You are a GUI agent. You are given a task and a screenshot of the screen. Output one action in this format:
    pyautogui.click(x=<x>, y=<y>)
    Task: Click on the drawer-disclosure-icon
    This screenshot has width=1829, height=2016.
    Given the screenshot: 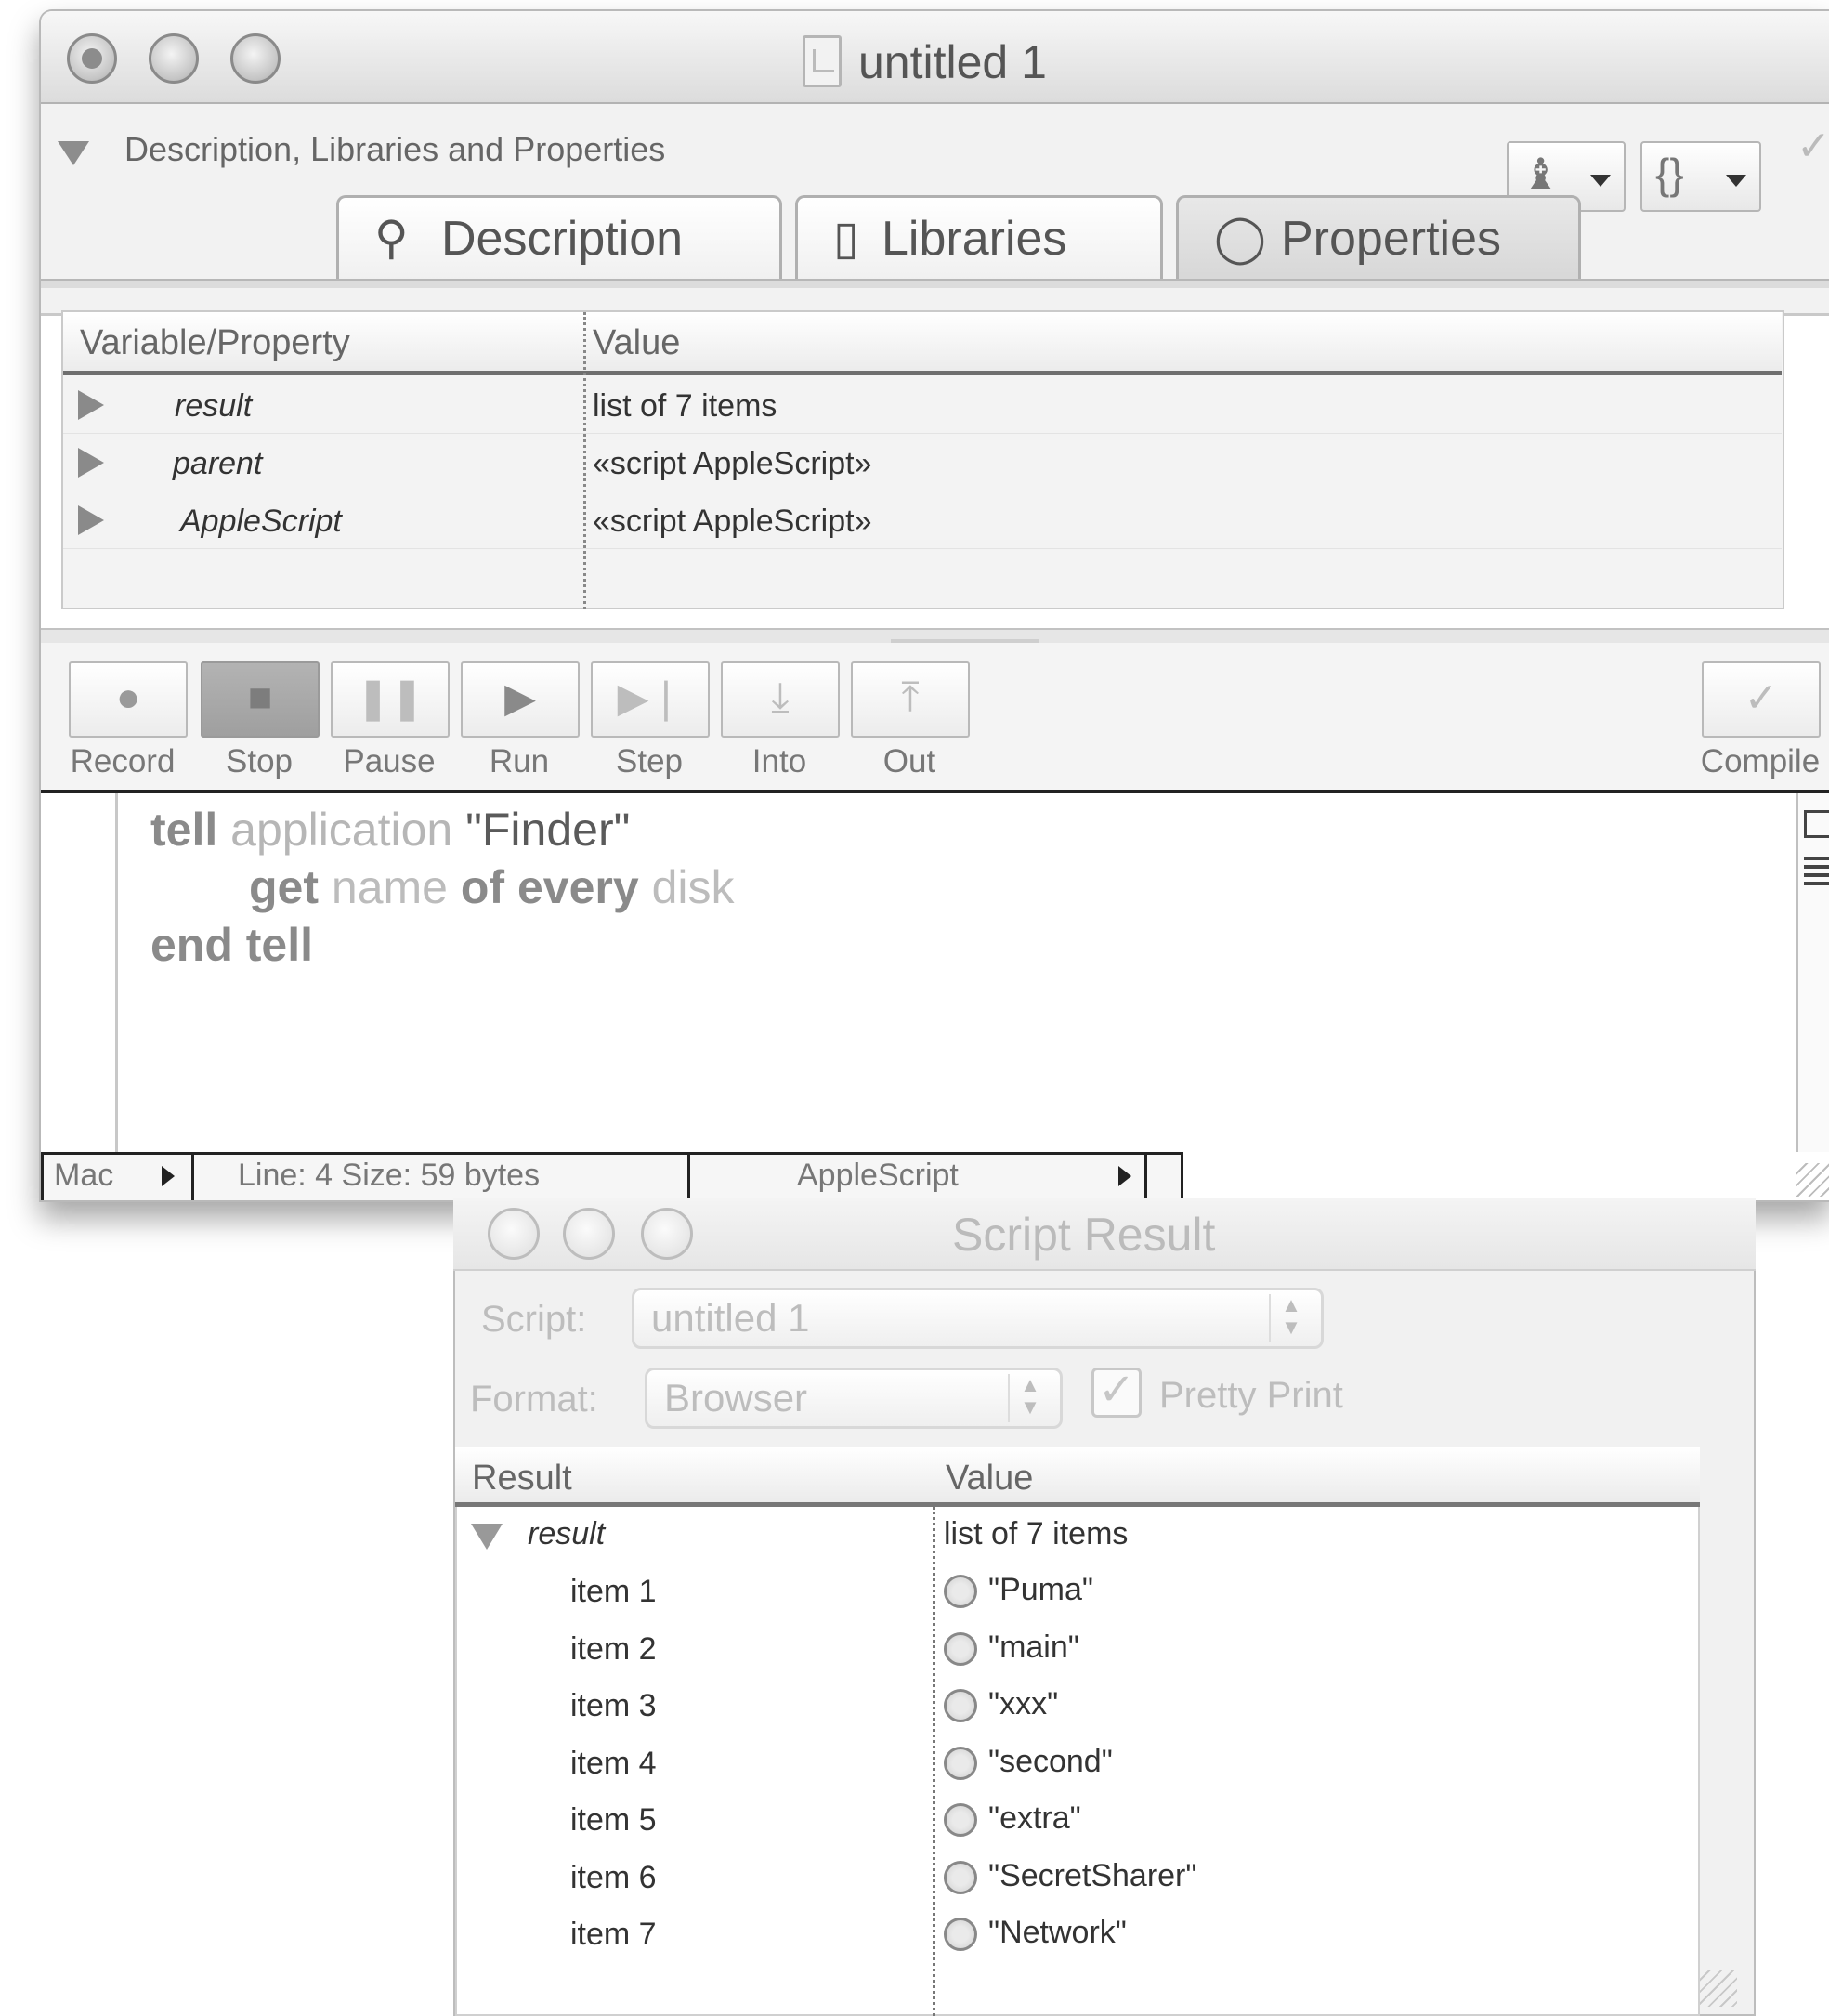 What is the action you would take?
    pyautogui.click(x=73, y=153)
    